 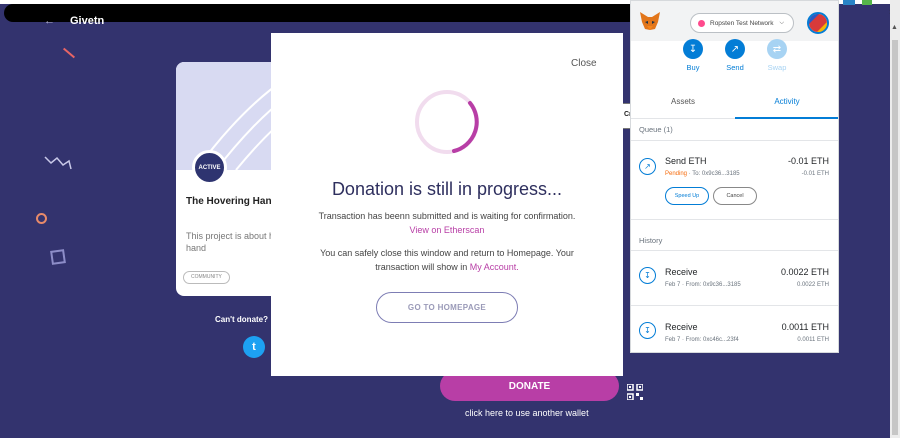 I want to click on tx-amount-fiat: -0.01 ETH, so click(x=815, y=174).